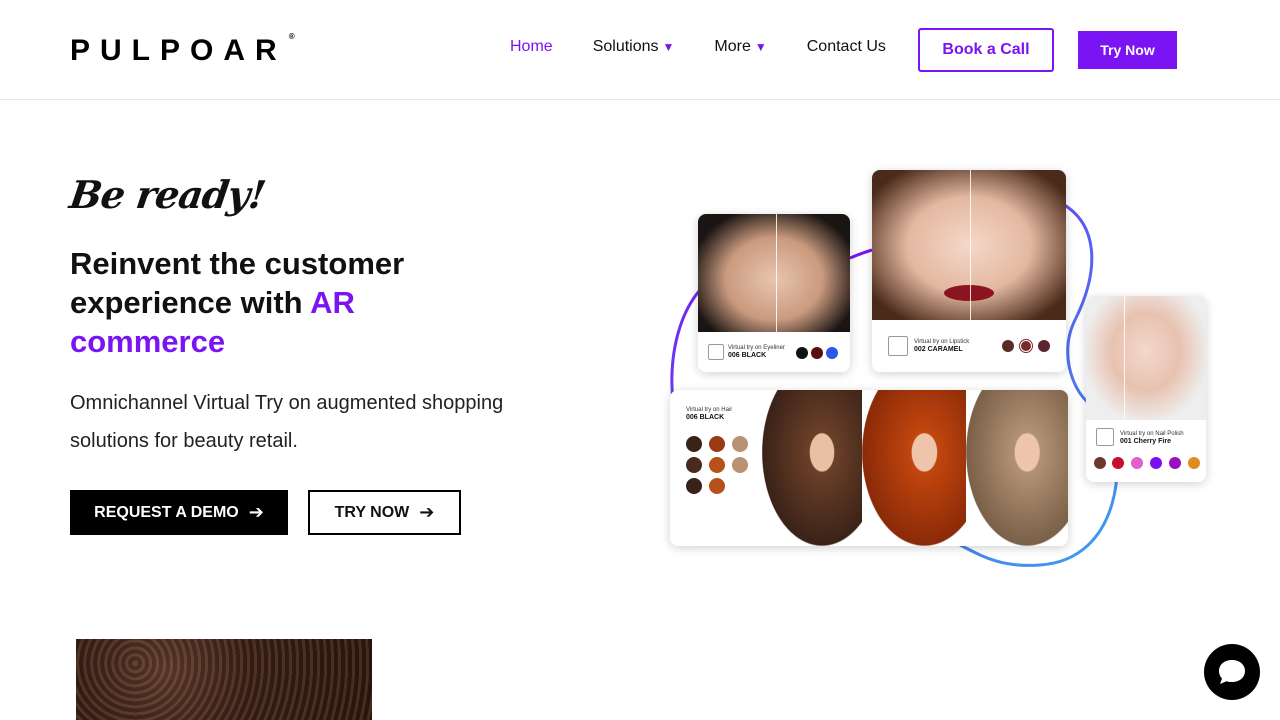 Image resolution: width=1280 pixels, height=720 pixels. Describe the element at coordinates (969, 271) in the screenshot. I see `lipstick-card: Virtual try on Lipstick 002 CARAMEL` at that location.